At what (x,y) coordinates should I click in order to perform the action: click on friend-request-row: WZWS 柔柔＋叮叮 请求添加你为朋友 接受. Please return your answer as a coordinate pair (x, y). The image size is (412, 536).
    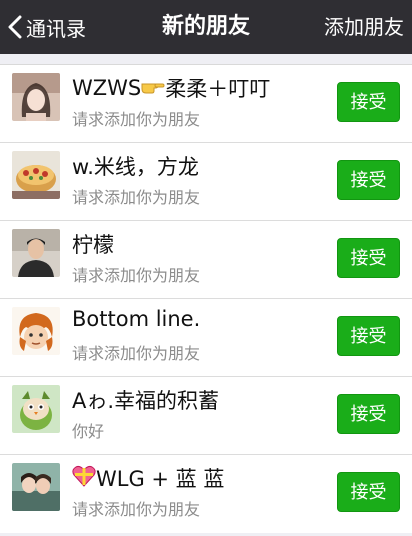
    Looking at the image, I should click on (206, 104).